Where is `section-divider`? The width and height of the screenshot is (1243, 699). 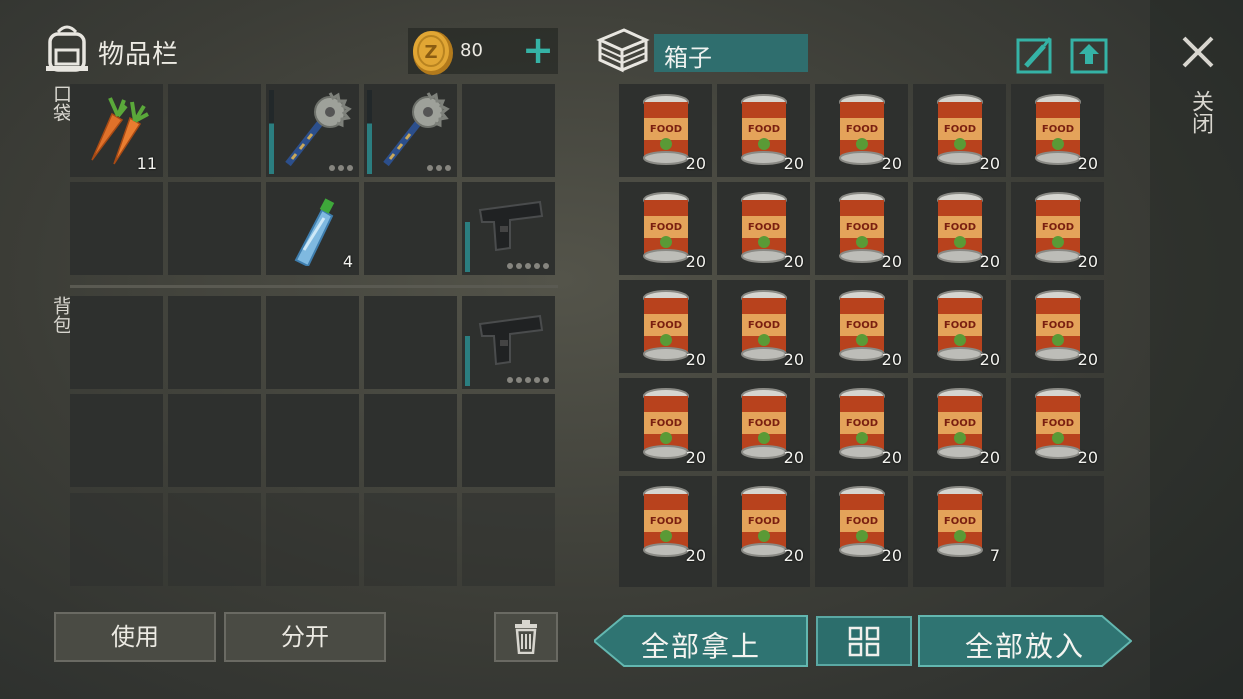 section-divider is located at coordinates (314, 286).